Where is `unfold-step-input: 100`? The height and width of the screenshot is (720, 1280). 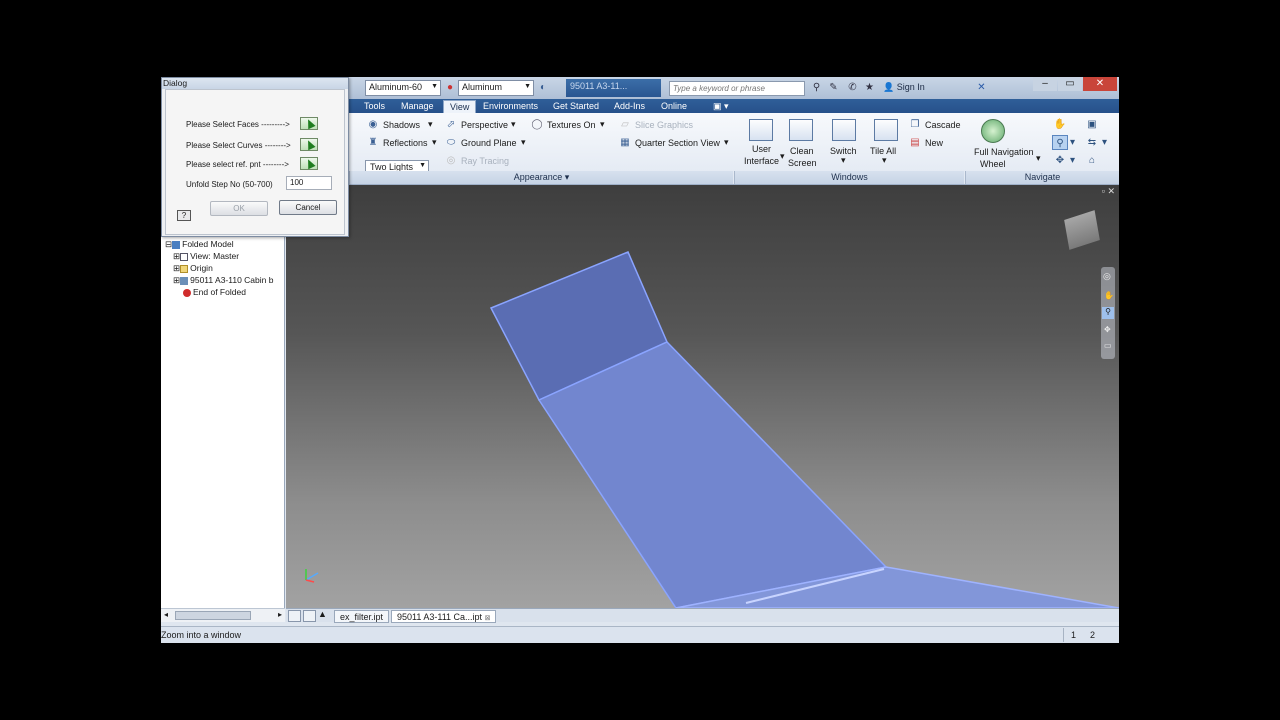
unfold-step-input: 100 is located at coordinates (309, 183).